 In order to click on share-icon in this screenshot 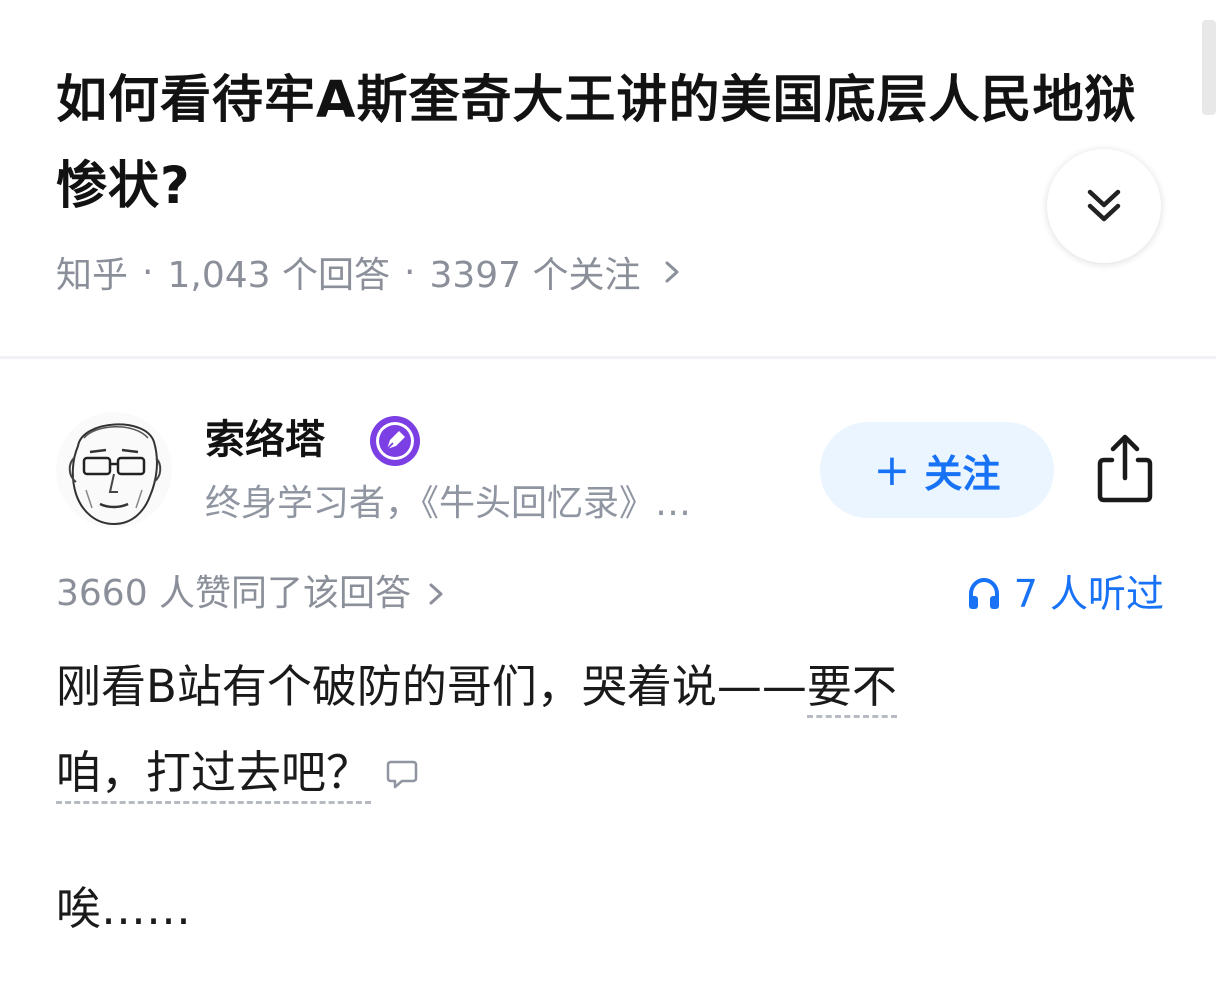, I will do `click(1125, 468)`.